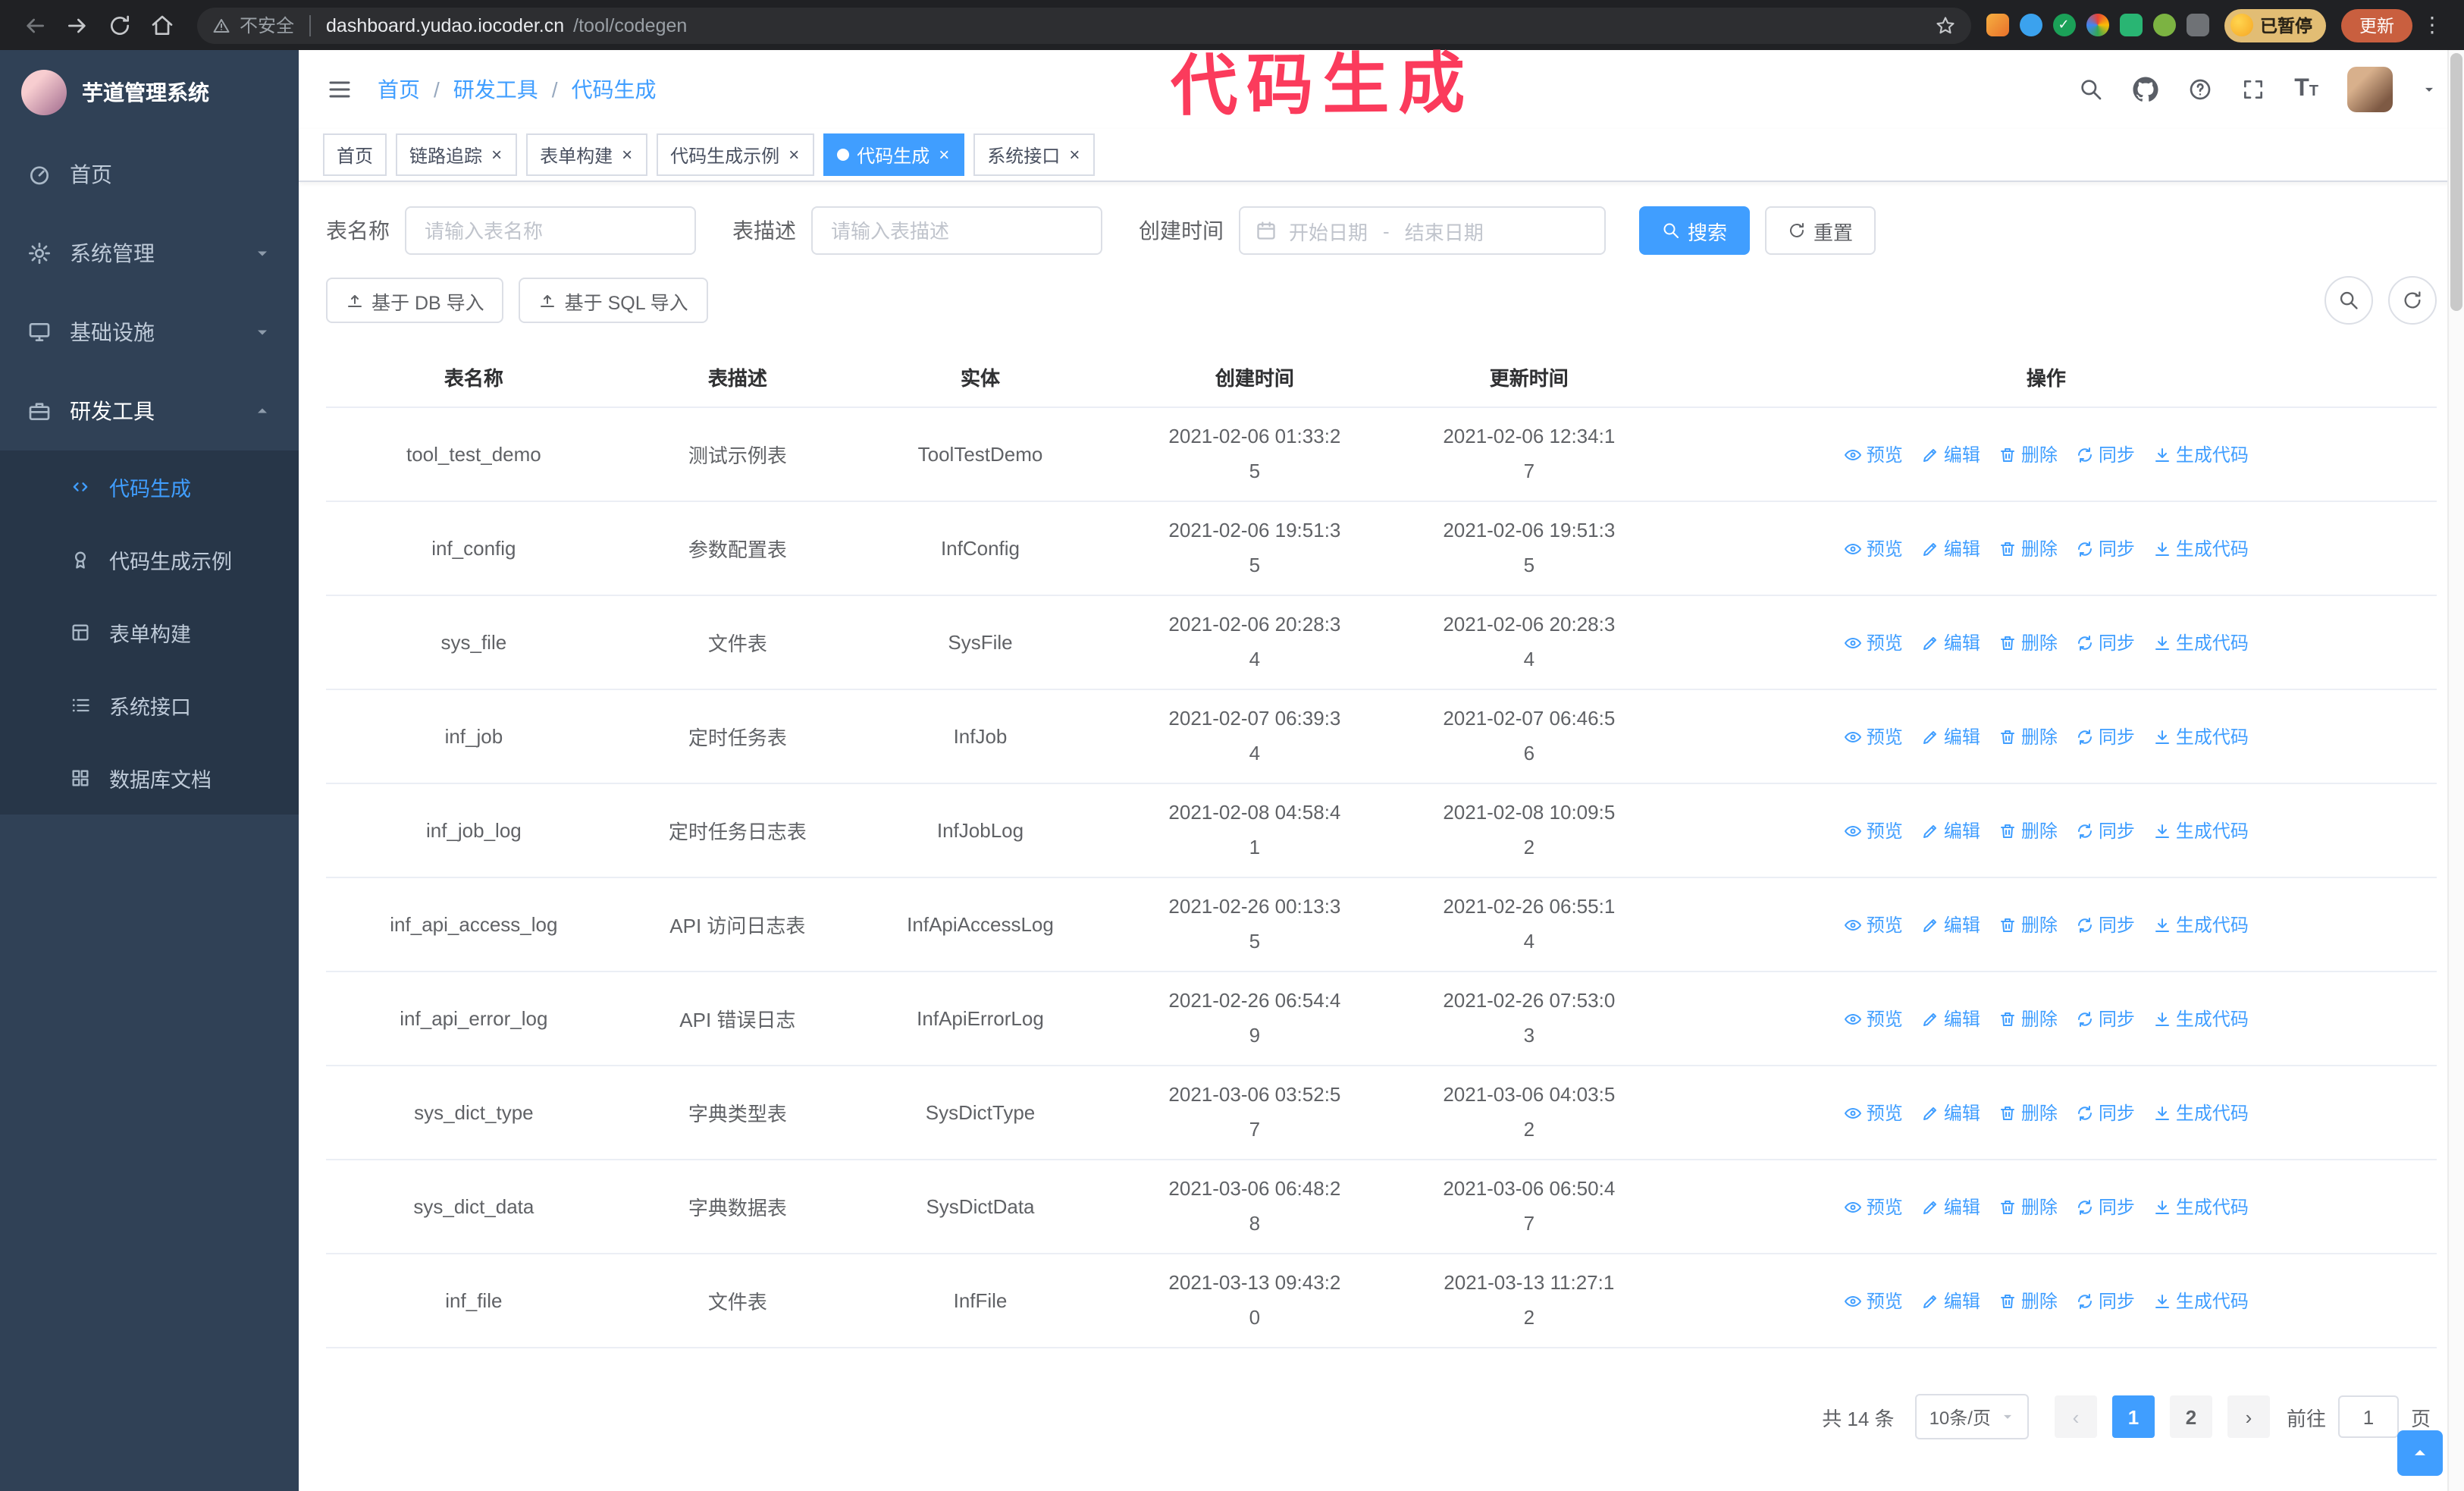 The image size is (2464, 1491). Describe the element at coordinates (1422, 230) in the screenshot. I see `create-time-range-picker: 开始日期 - 结束日期` at that location.